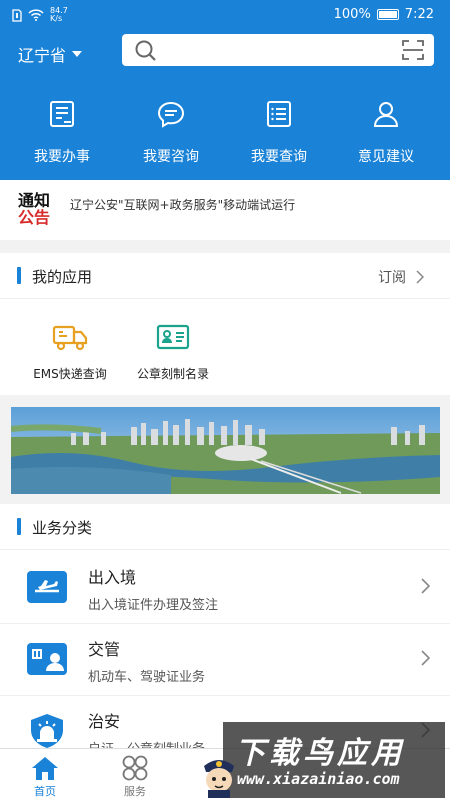 This screenshot has width=450, height=800. I want to click on clock: 7:22, so click(419, 14).